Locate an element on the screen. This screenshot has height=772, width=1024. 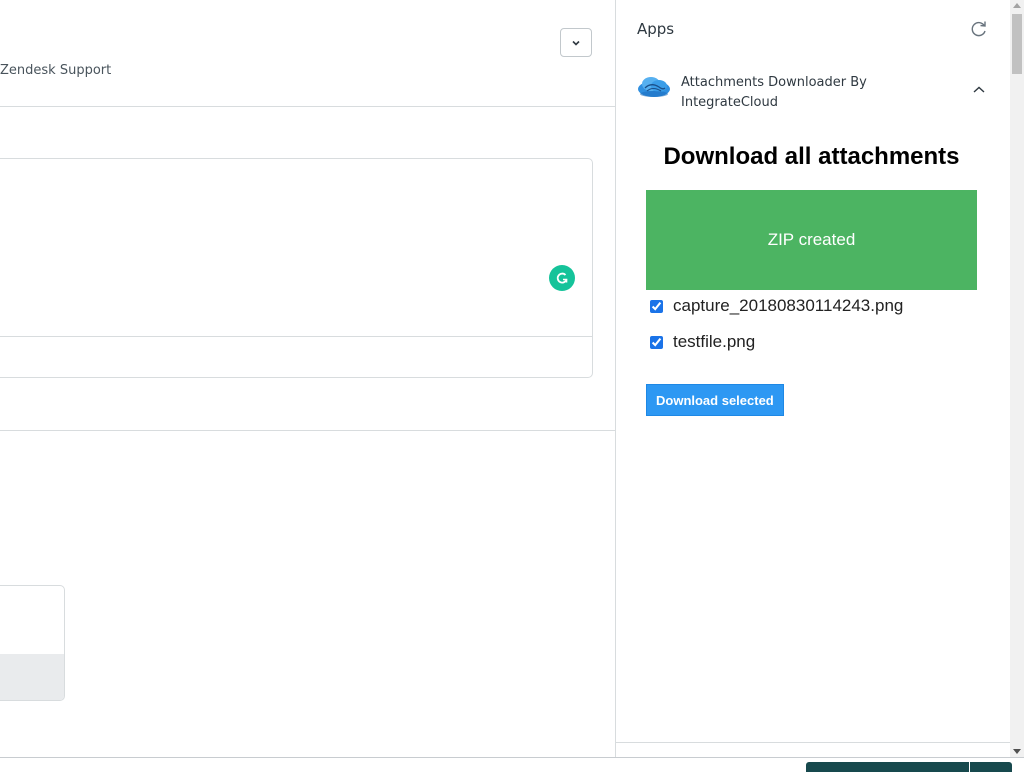
grammarly-icon is located at coordinates (562, 278).